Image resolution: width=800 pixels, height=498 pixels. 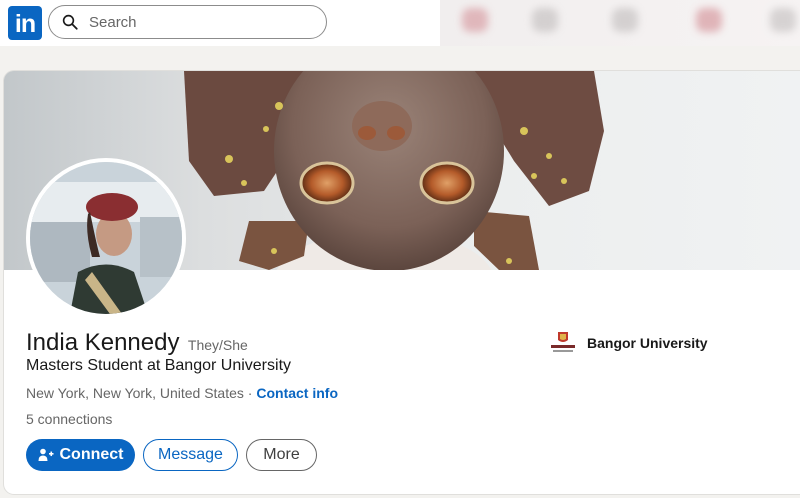 I want to click on name-row: India Kennedy They/She, so click(x=137, y=343).